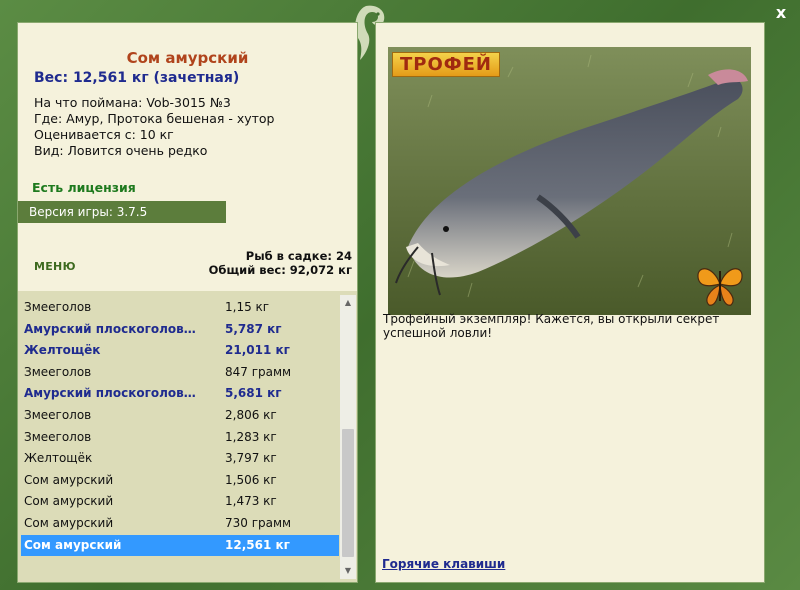 The image size is (800, 590). Describe the element at coordinates (180, 373) in the screenshot. I see `list-item: Змееголов 847 грамм` at that location.